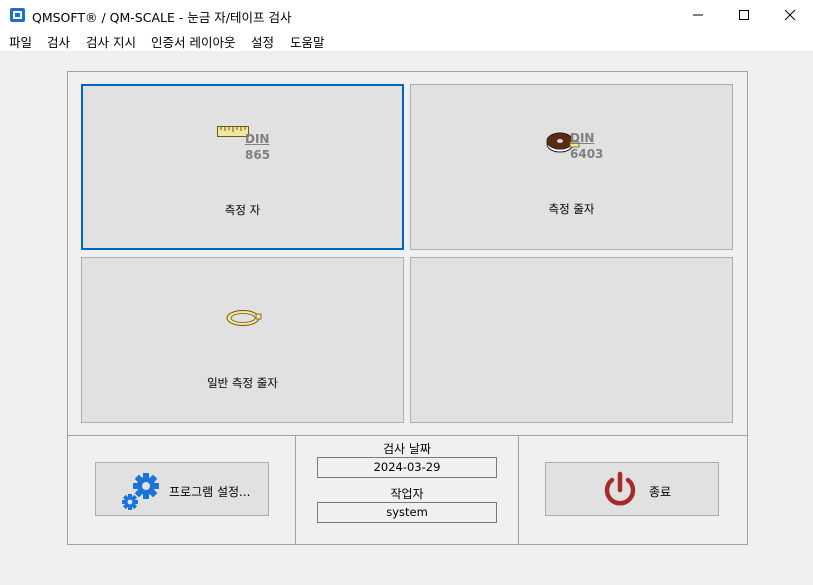  I want to click on menu-bar: 파일 검사 검사 지시 인증서 레이아웃 설정 도움말, so click(406, 41).